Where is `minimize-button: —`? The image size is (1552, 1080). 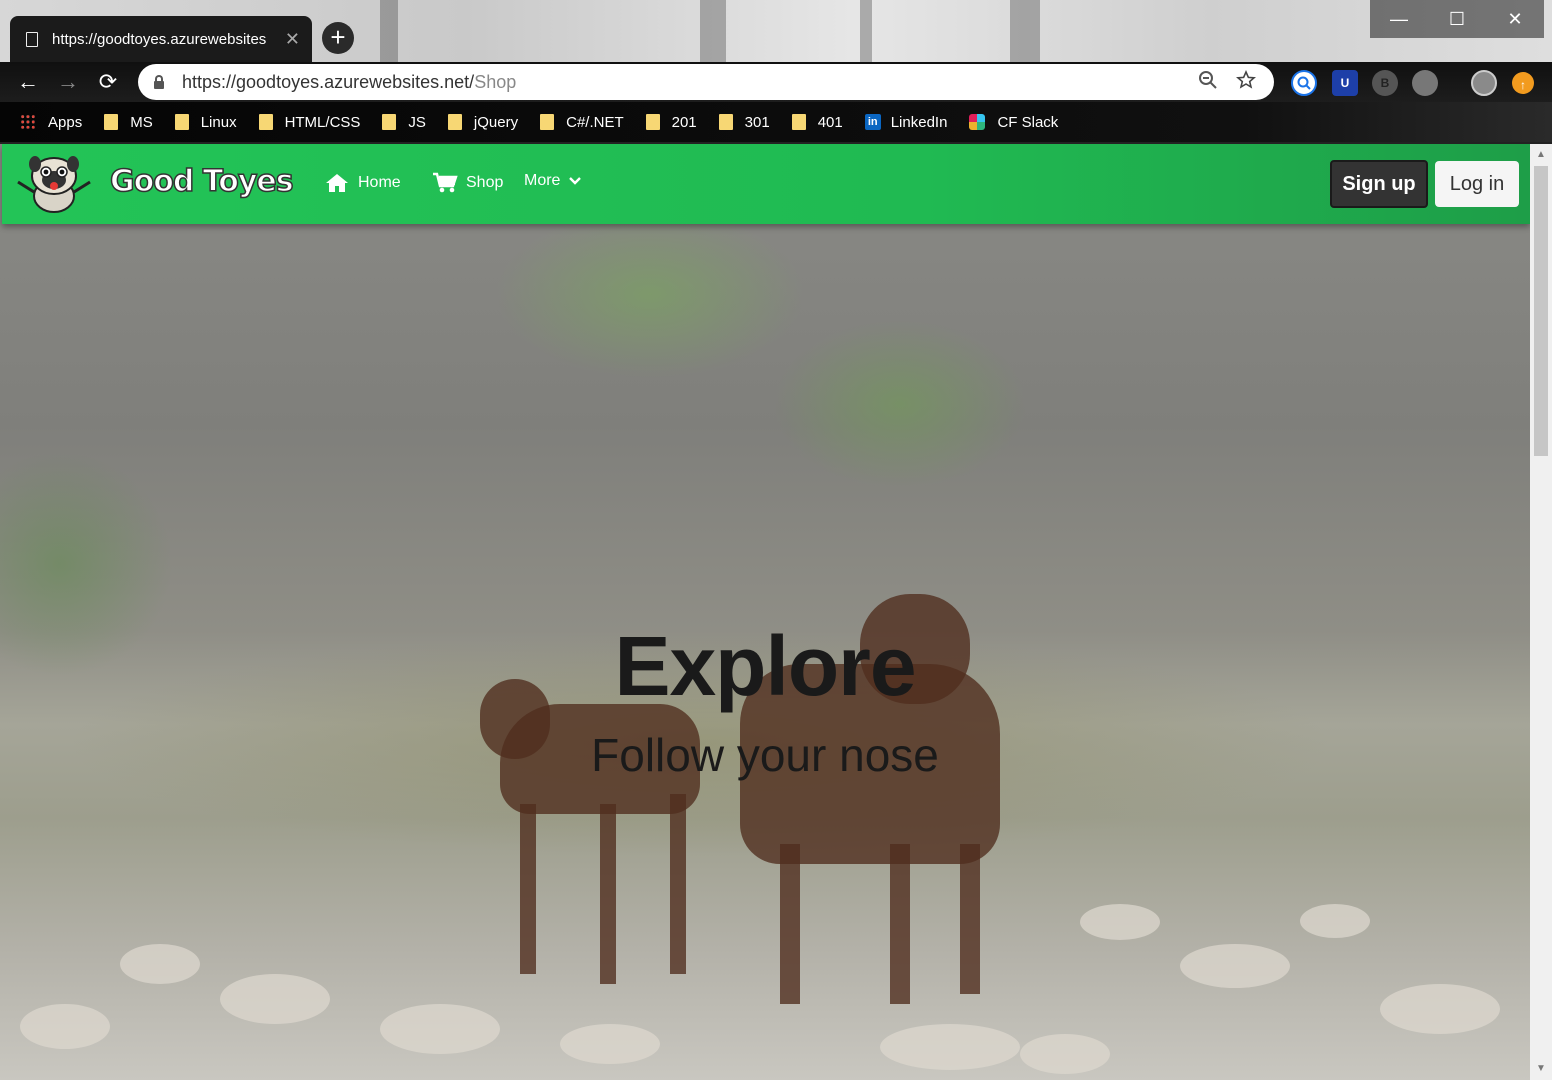 minimize-button: — is located at coordinates (1399, 19).